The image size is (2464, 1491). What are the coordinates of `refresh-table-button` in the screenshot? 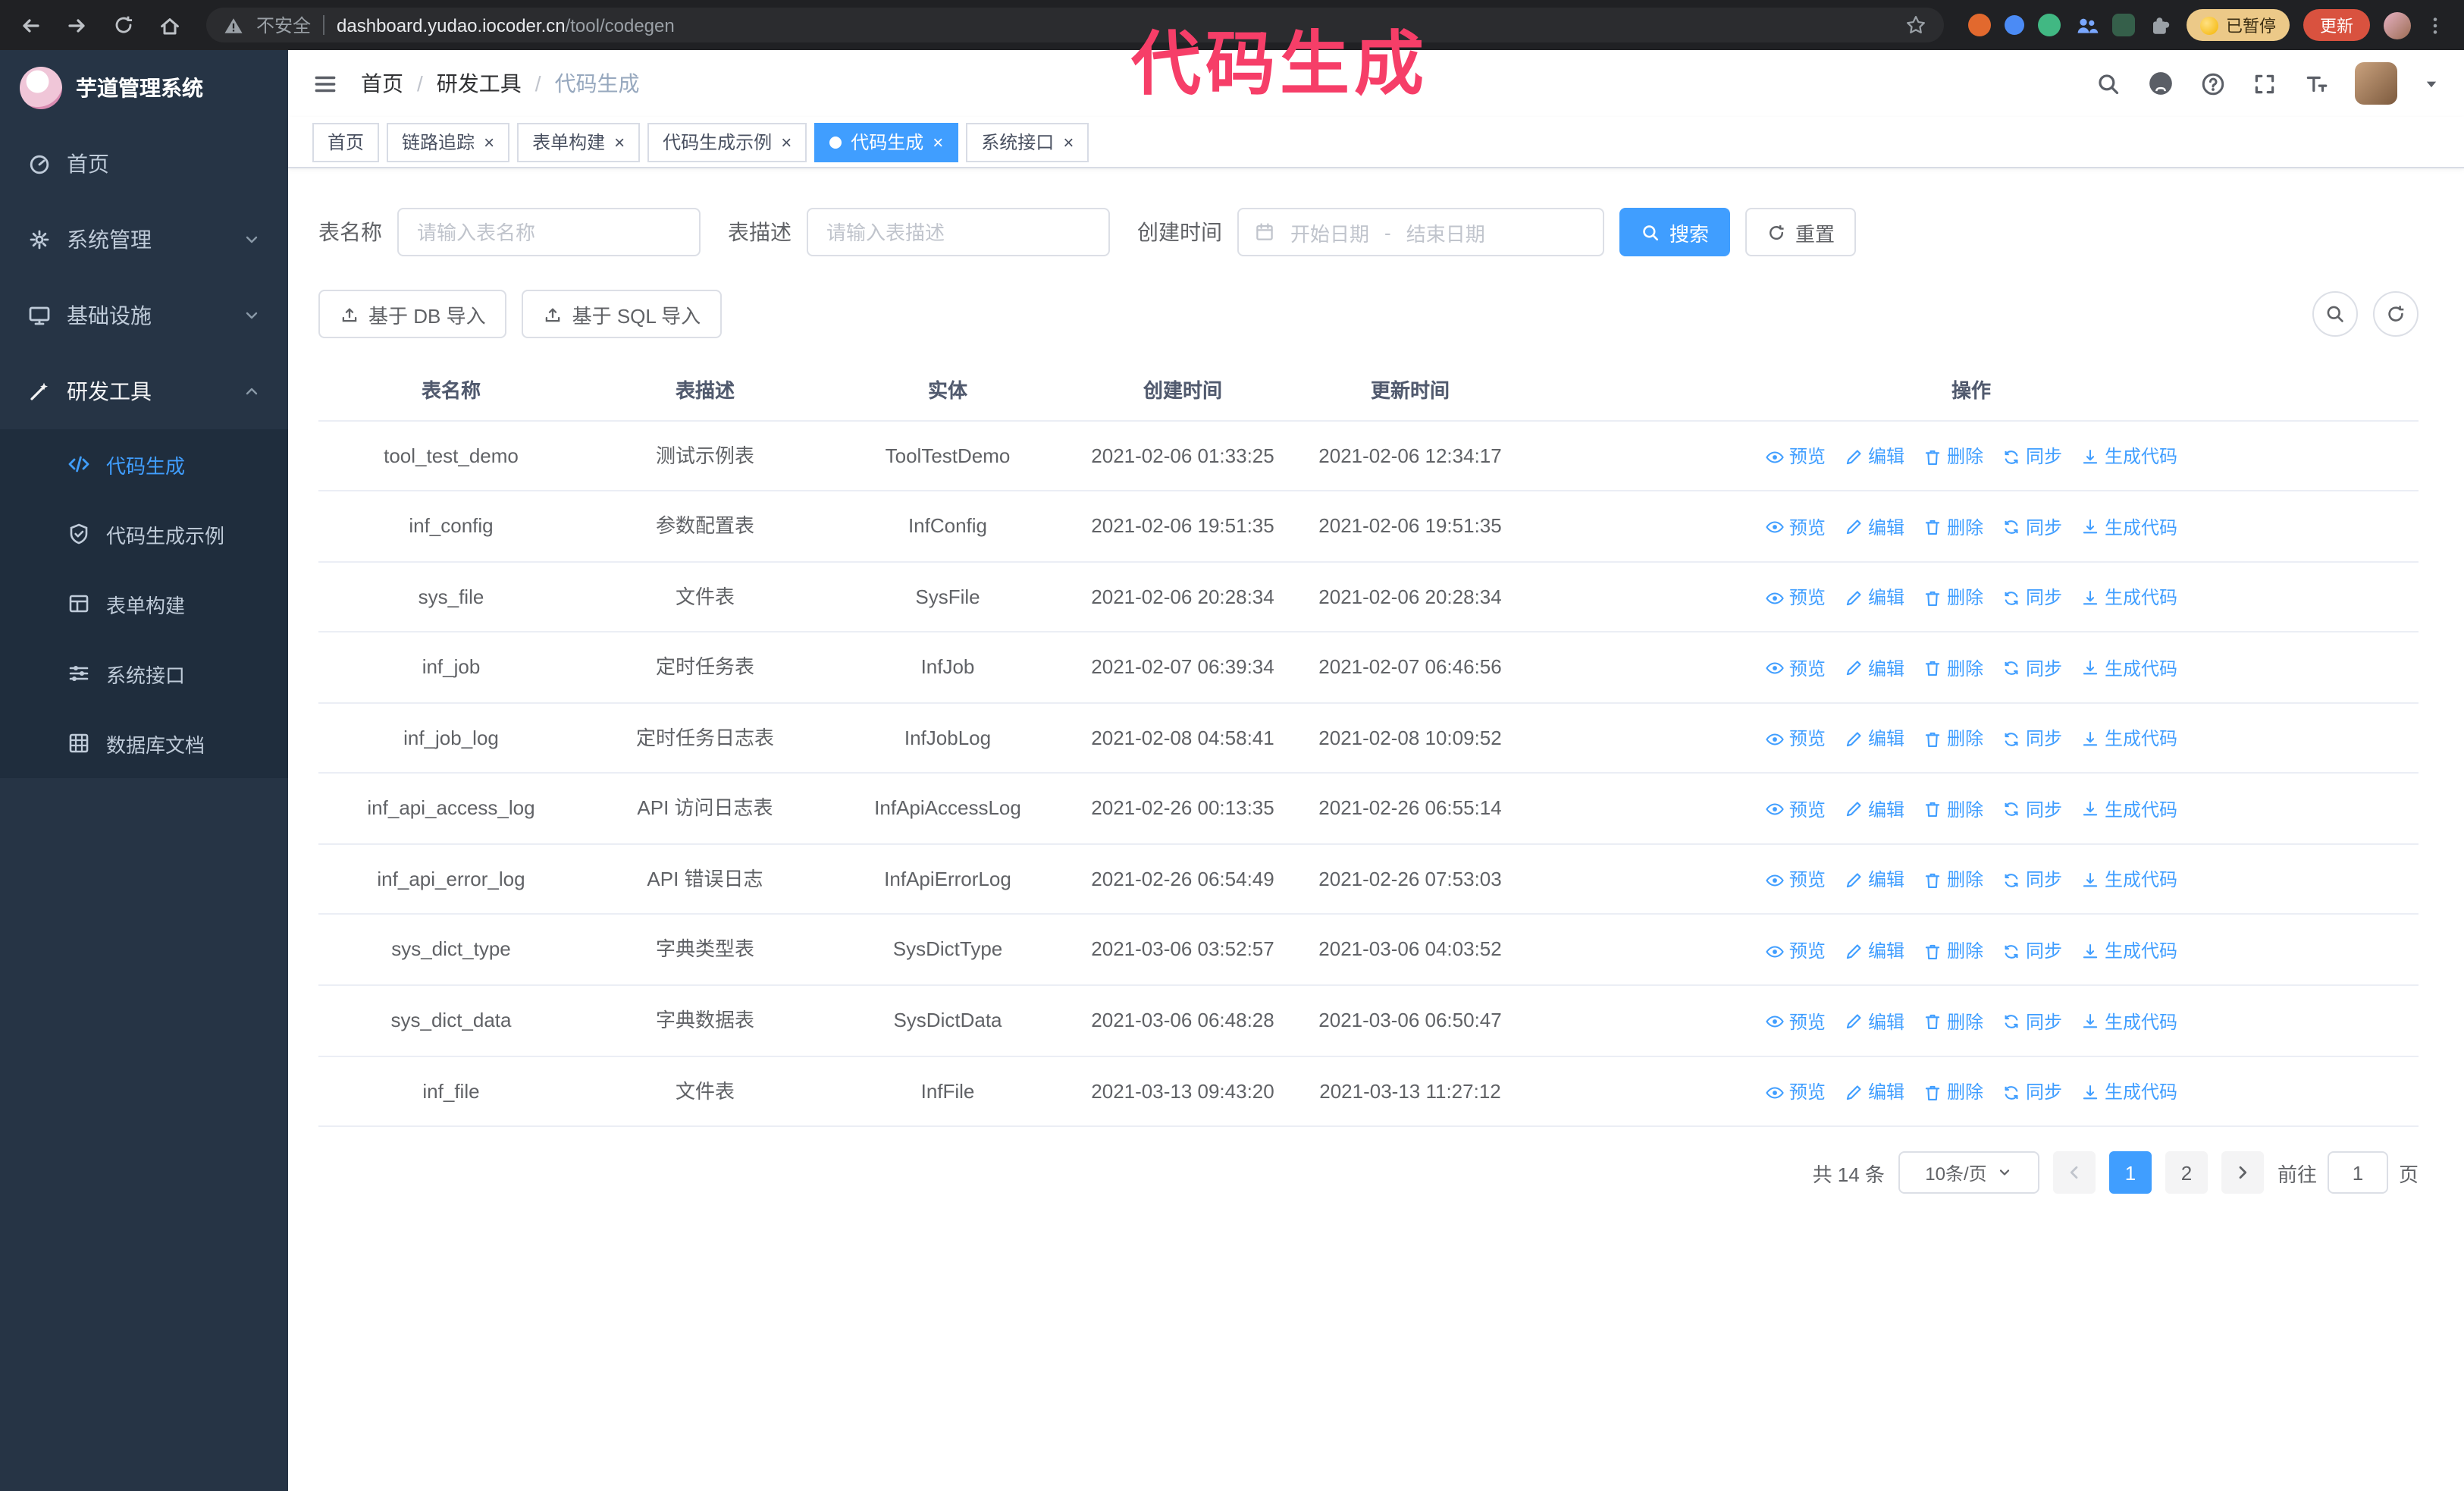 It's located at (2396, 314).